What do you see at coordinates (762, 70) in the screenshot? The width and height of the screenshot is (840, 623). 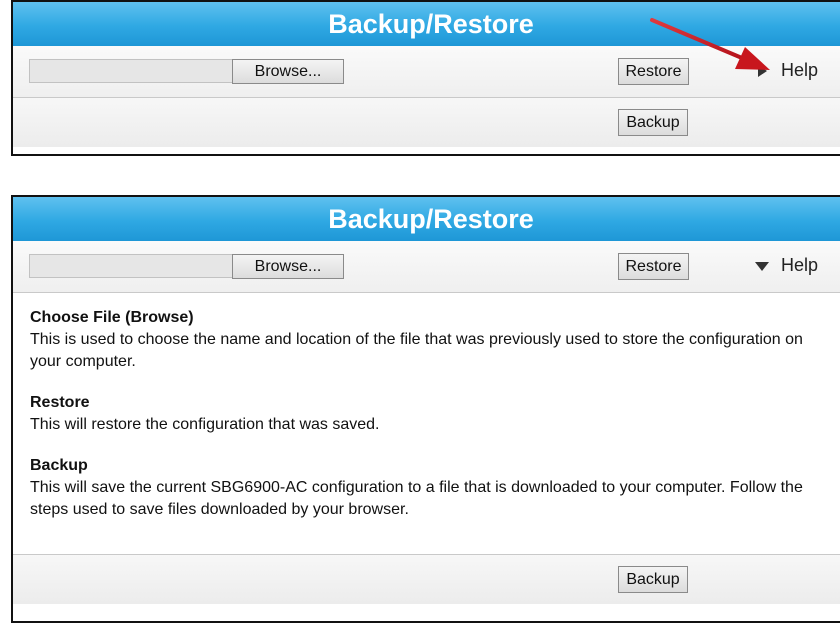 I see `caret-right-icon` at bounding box center [762, 70].